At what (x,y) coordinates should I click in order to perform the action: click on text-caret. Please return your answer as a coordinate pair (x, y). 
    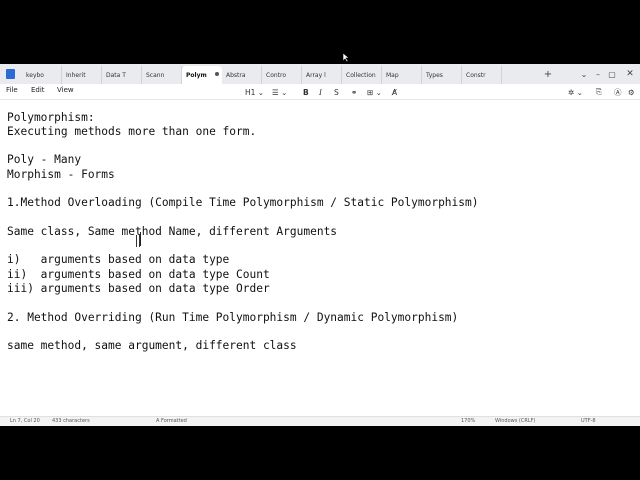
    Looking at the image, I should click on (140, 239).